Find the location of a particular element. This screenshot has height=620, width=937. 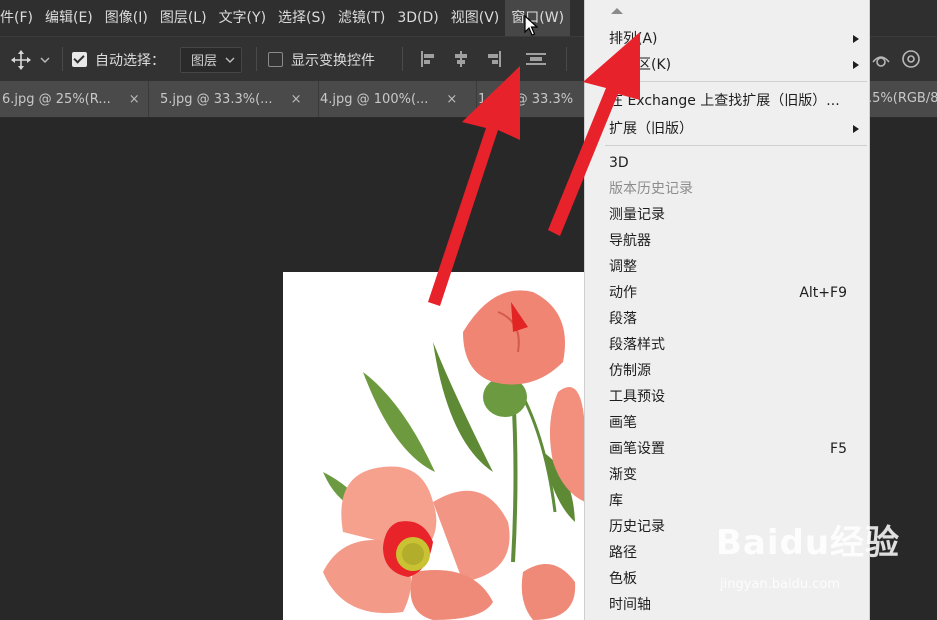

menu-item-paragraph-styles: 段落样式 is located at coordinates (727, 345).